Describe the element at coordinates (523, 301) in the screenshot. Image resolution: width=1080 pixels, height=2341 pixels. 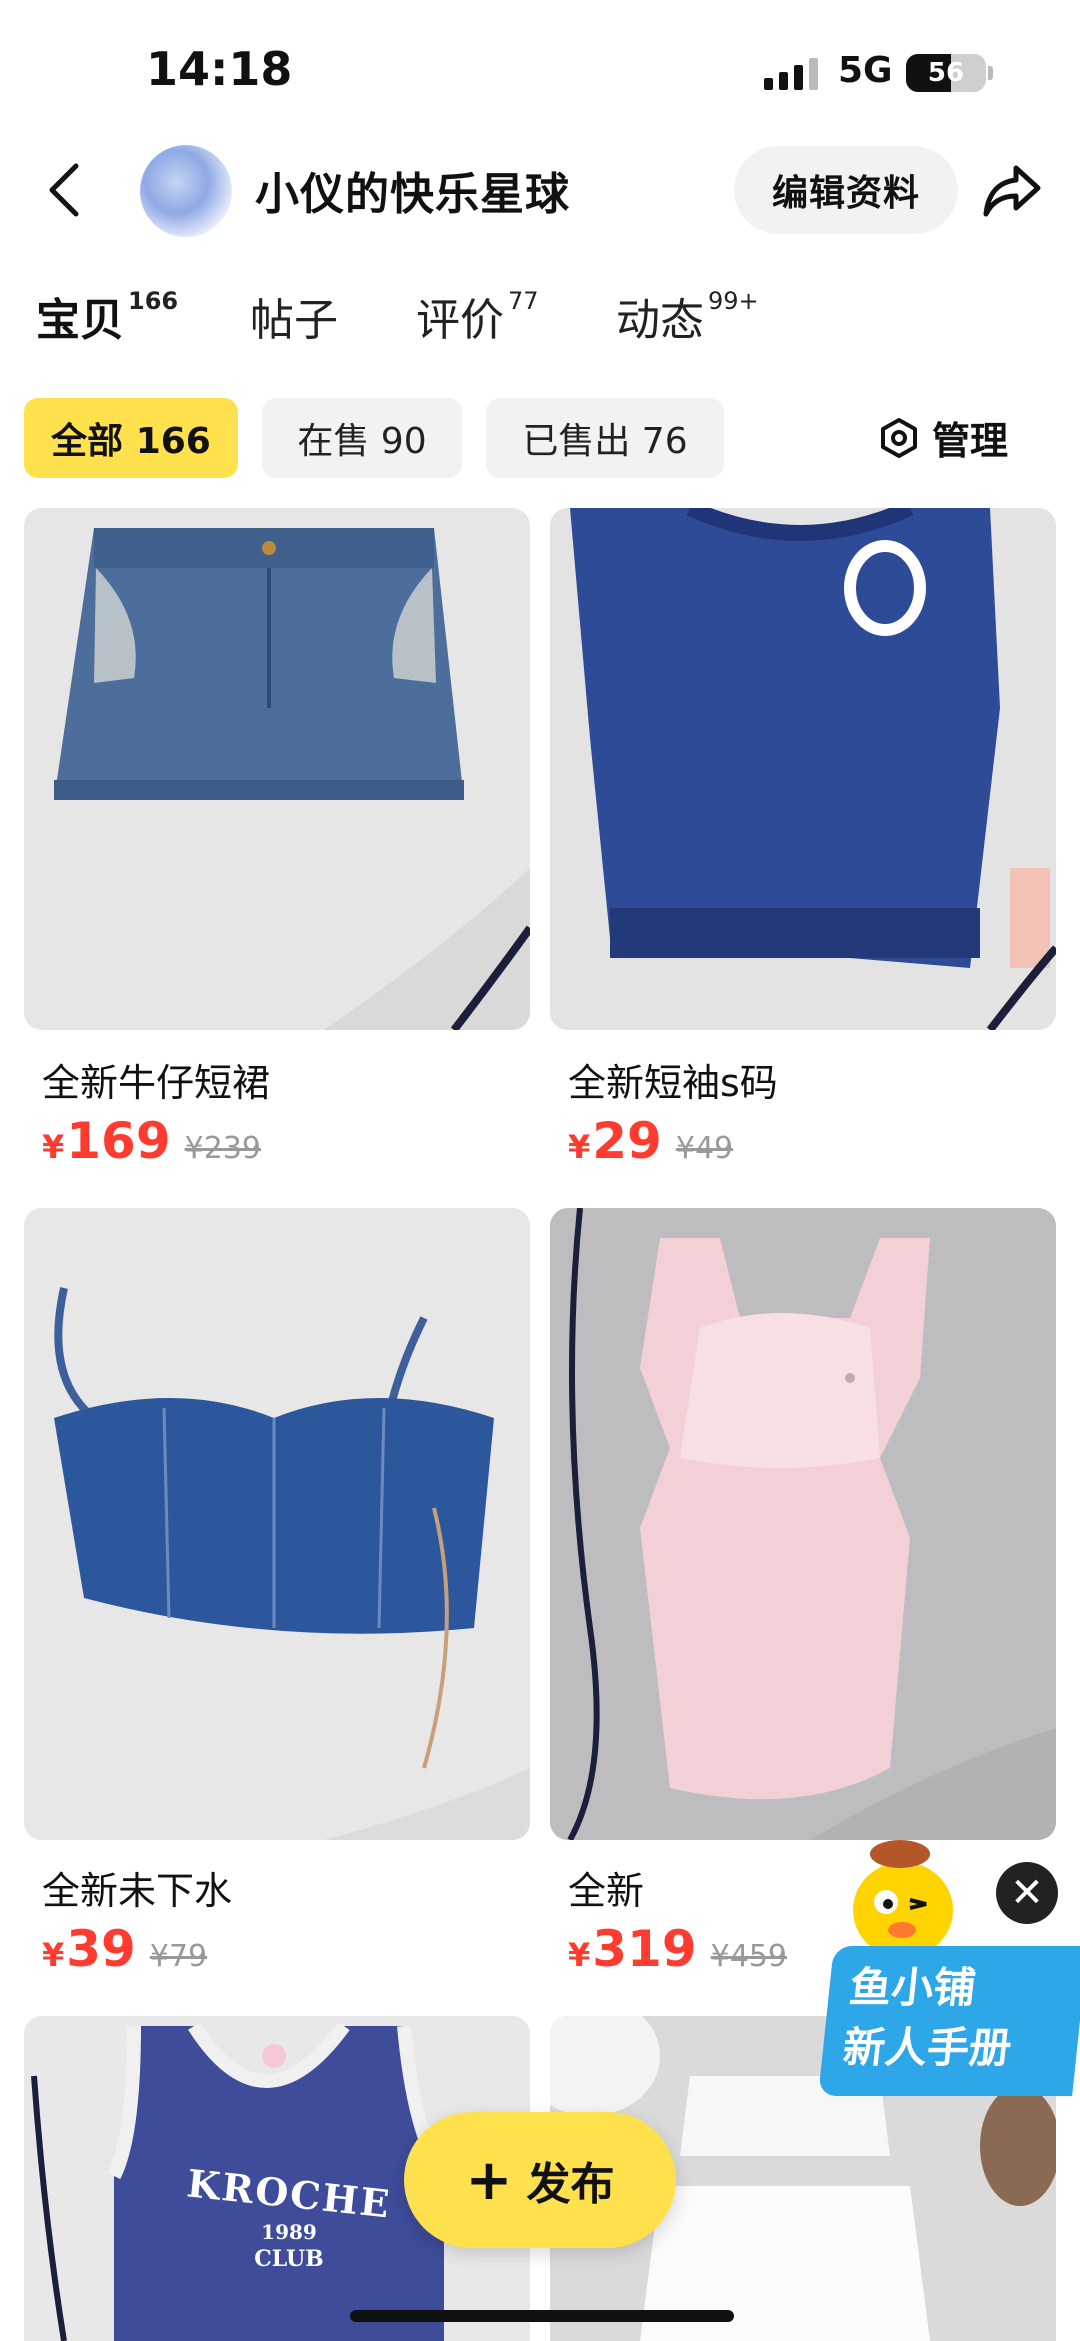
I see `tab-reviews-count: 77` at that location.